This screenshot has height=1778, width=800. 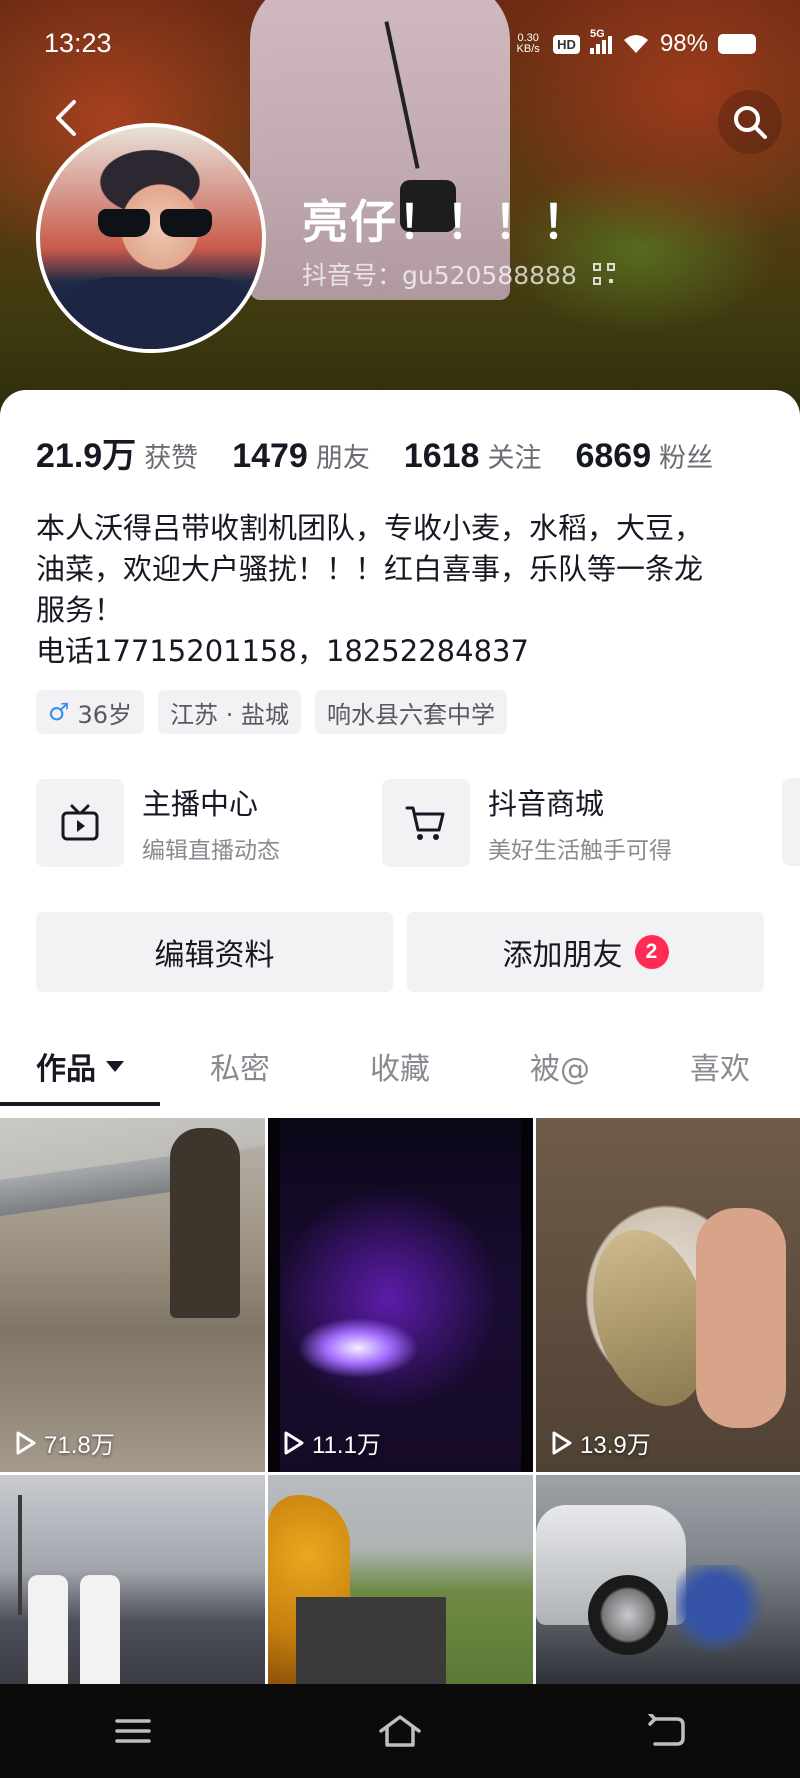 I want to click on service-next-peek, so click(x=791, y=822).